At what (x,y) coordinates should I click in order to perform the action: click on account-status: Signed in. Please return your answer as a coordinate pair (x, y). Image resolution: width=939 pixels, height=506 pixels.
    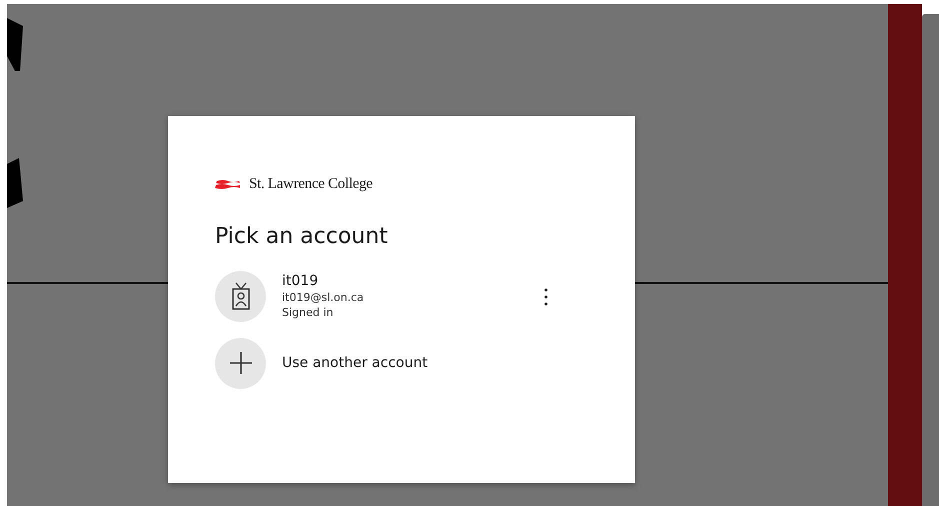
    Looking at the image, I should click on (308, 312).